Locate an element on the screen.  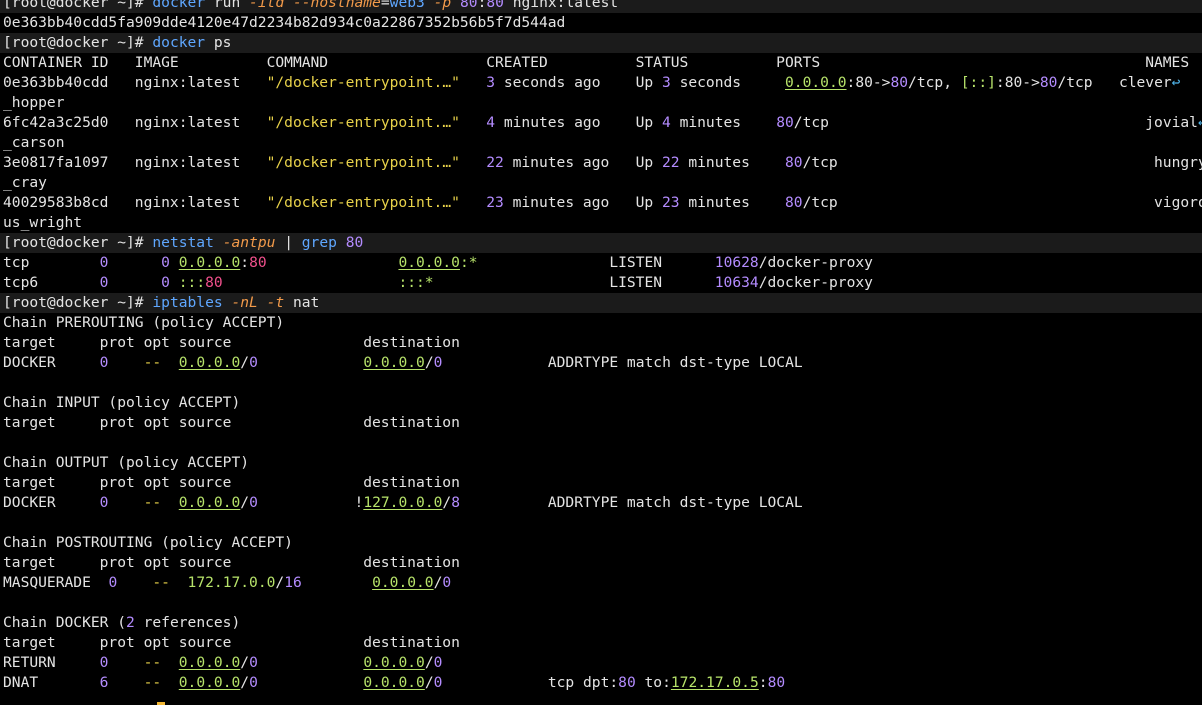
number-value: 3 is located at coordinates (491, 82).